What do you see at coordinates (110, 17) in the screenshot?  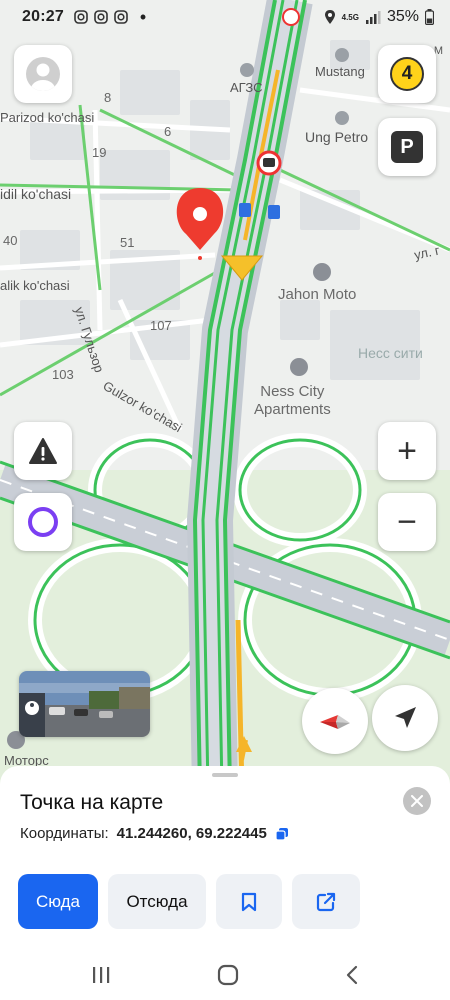 I see `notification-icons: •` at bounding box center [110, 17].